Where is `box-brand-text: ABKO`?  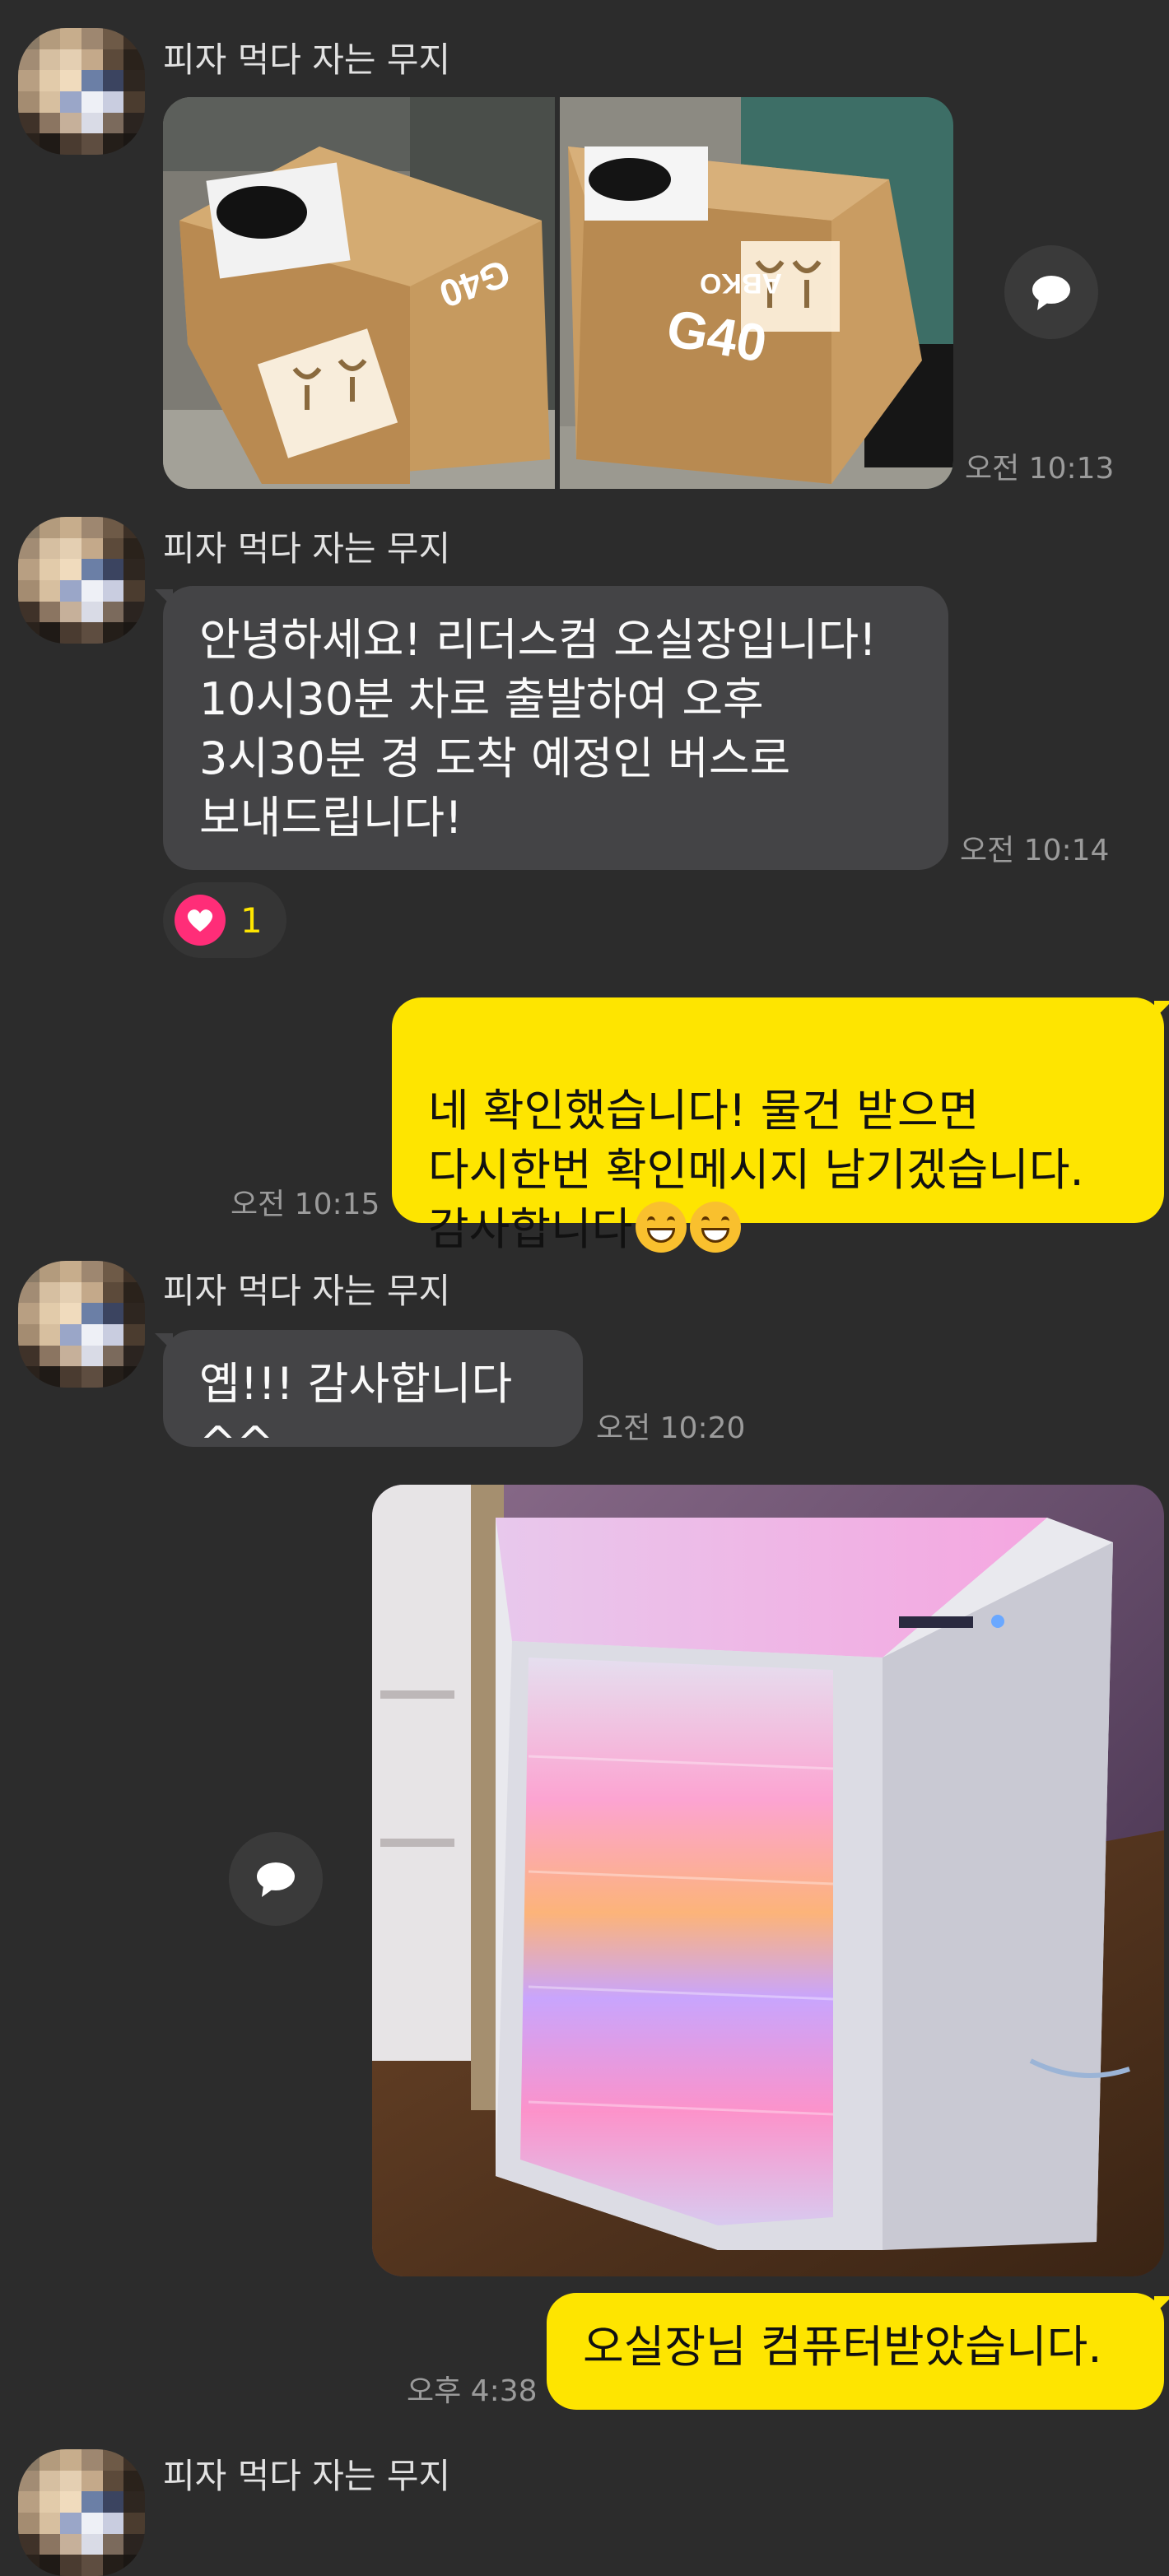 box-brand-text: ABKO is located at coordinates (741, 283).